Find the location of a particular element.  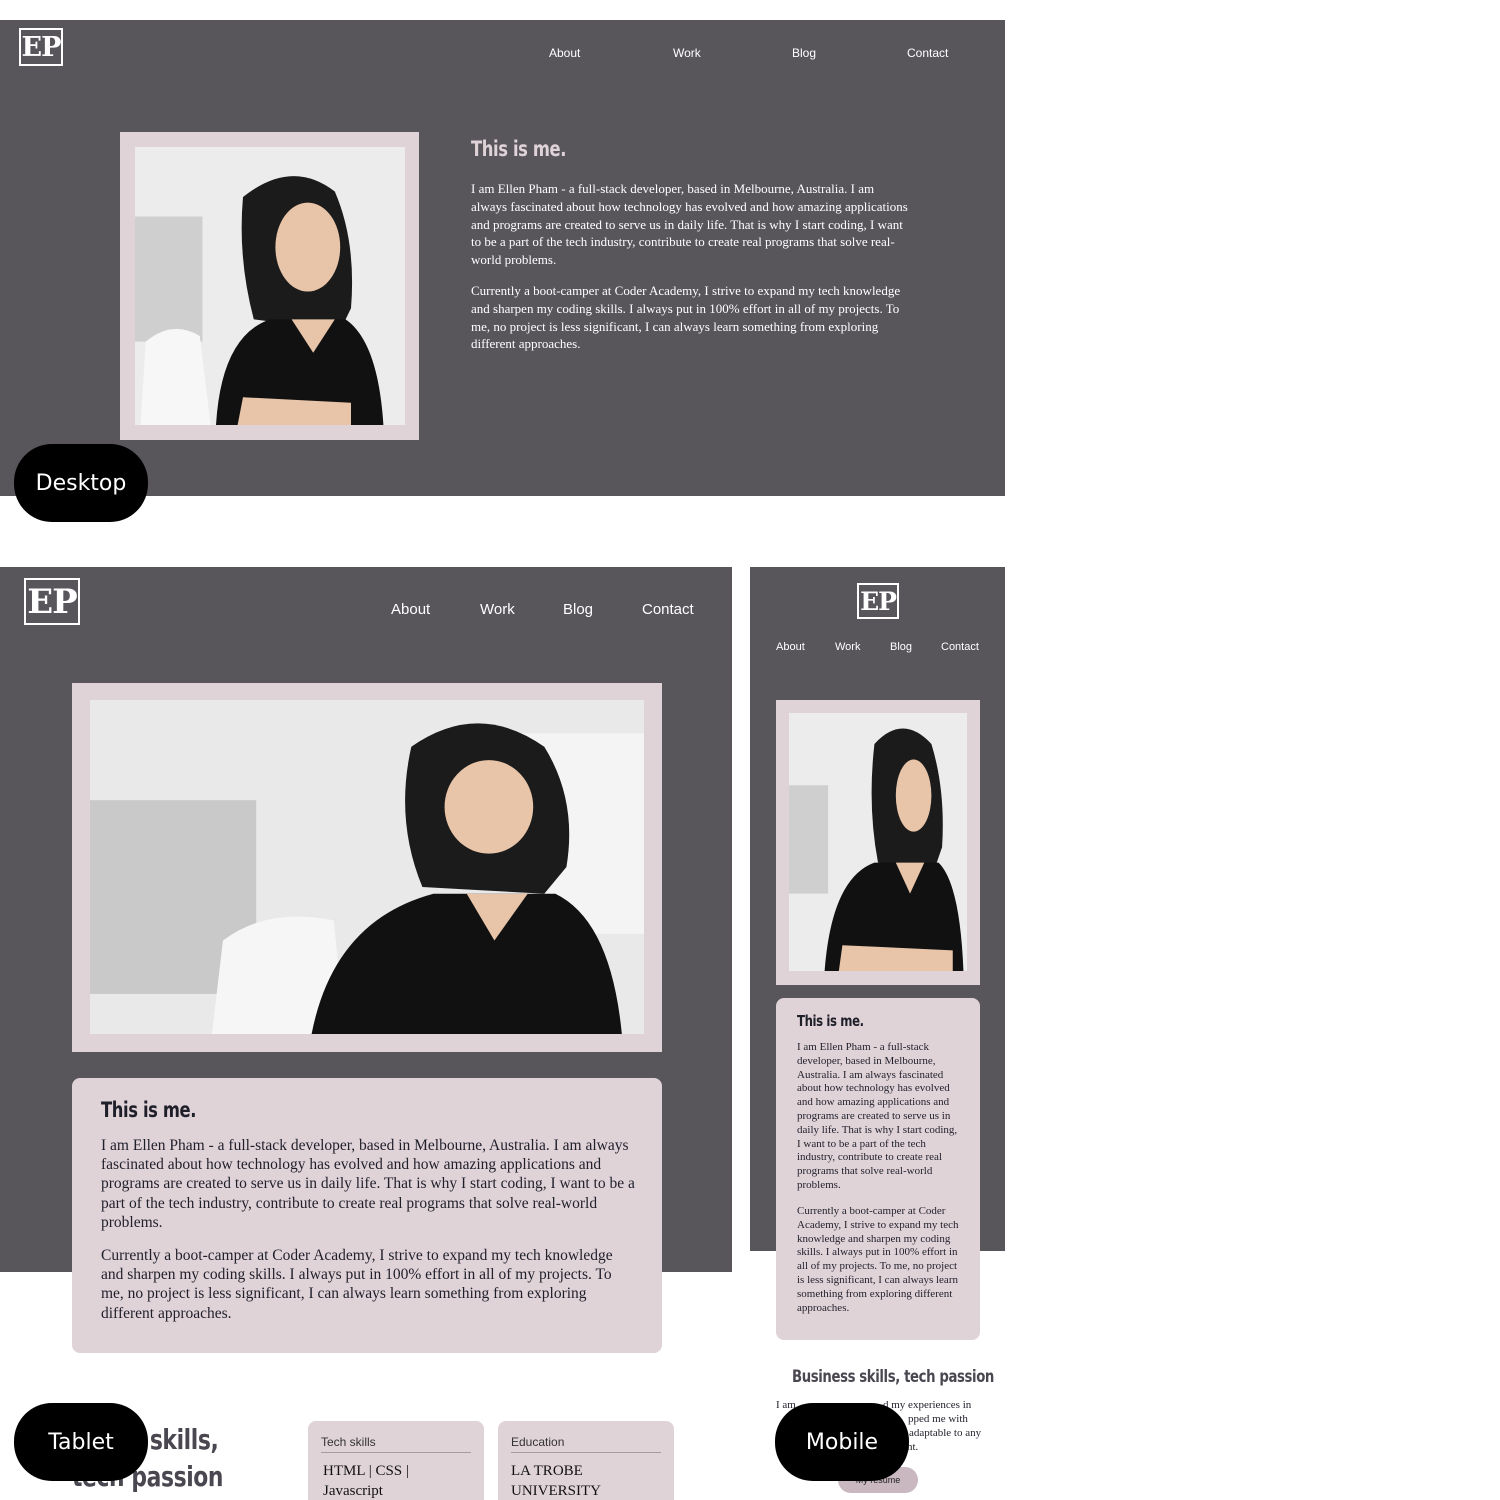

mobile-label: Mobile is located at coordinates (842, 1442).